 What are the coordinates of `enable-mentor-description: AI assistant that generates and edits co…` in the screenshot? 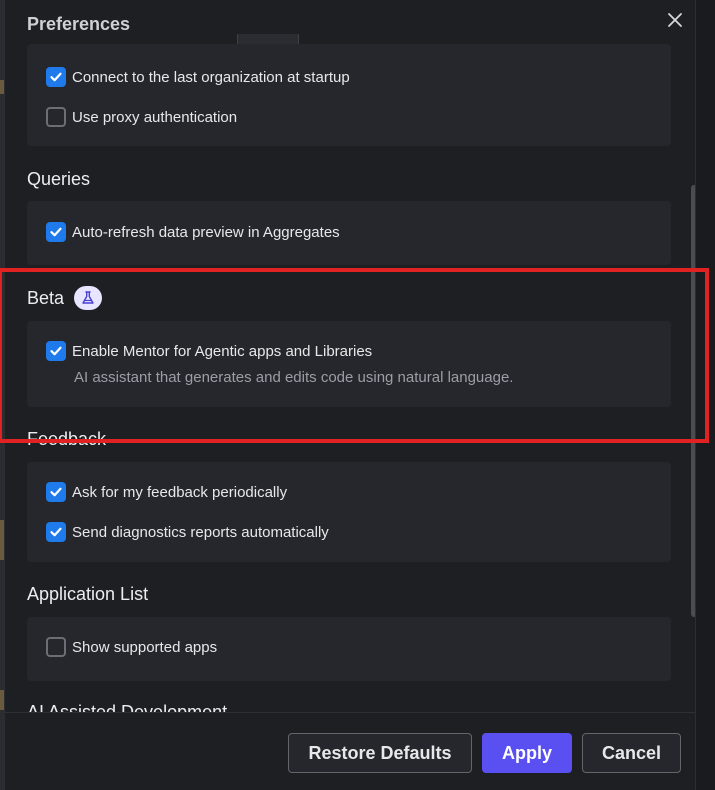 It's located at (294, 377).